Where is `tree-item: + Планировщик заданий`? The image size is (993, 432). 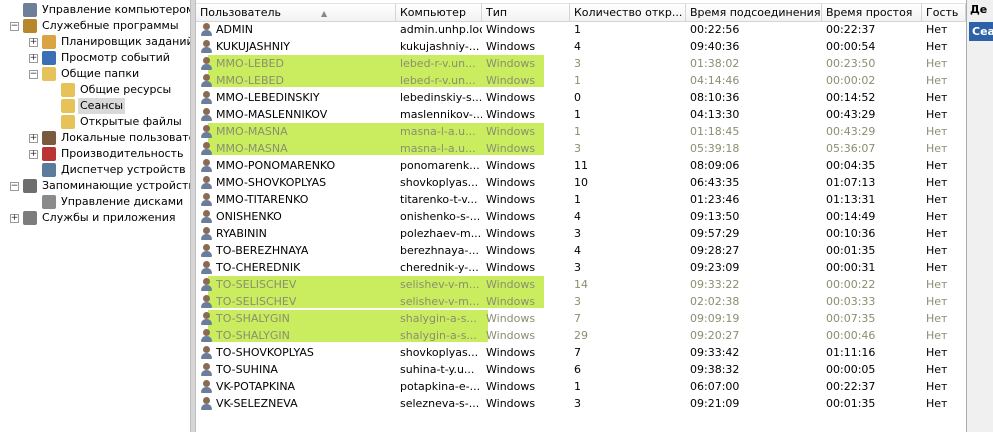 tree-item: + Планировщик заданий is located at coordinates (109, 42).